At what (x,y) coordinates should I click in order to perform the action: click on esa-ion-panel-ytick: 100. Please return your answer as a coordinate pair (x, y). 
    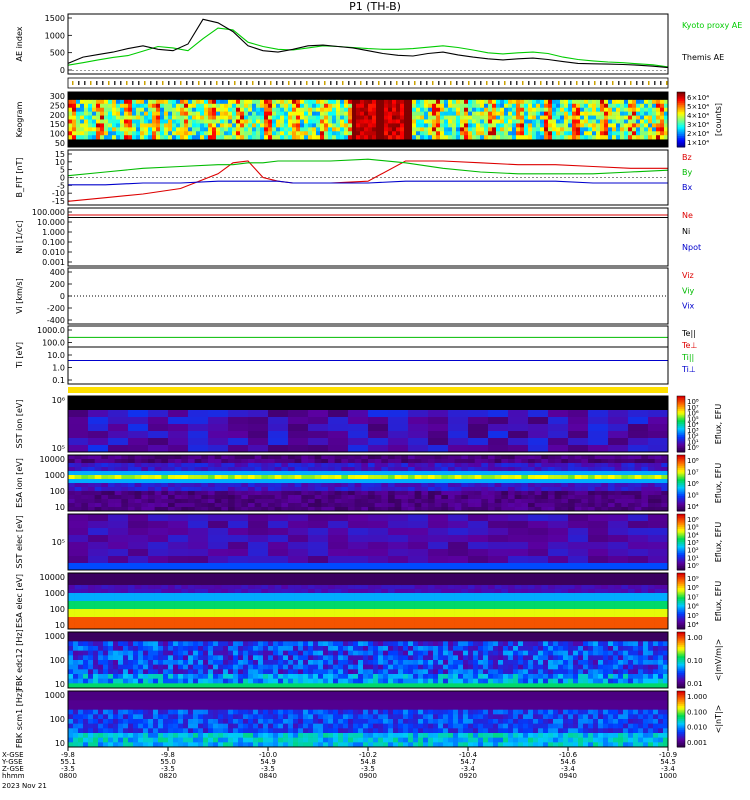
    Looking at the image, I should click on (57, 491).